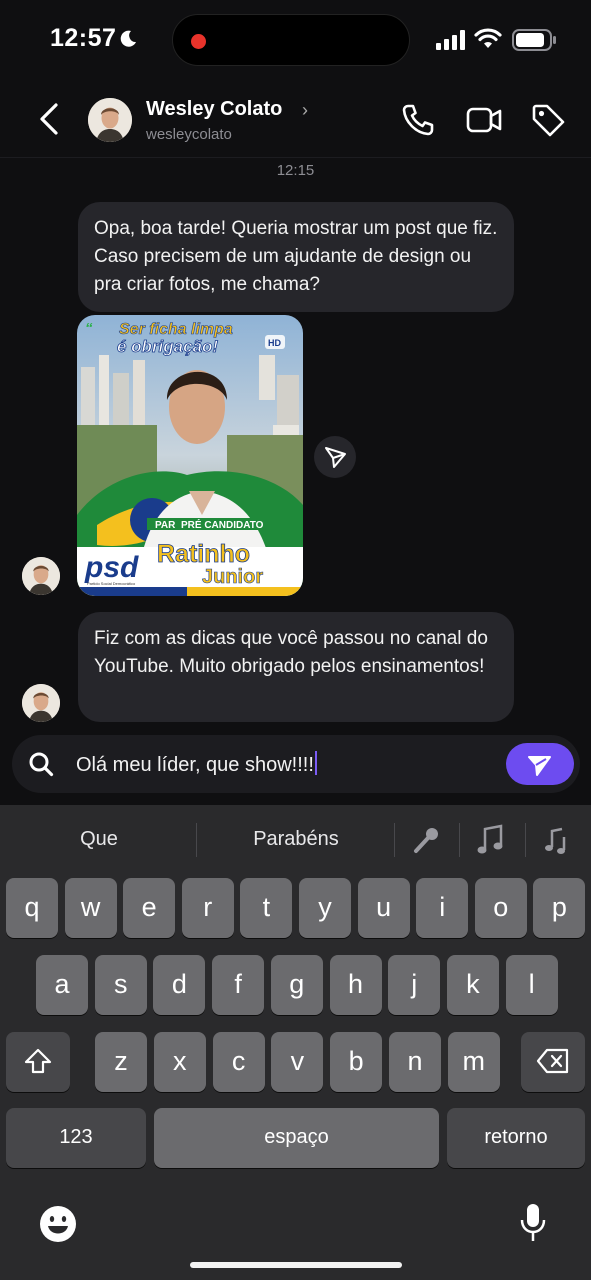 The width and height of the screenshot is (591, 1280). What do you see at coordinates (238, 985) in the screenshot?
I see `key-f: f` at bounding box center [238, 985].